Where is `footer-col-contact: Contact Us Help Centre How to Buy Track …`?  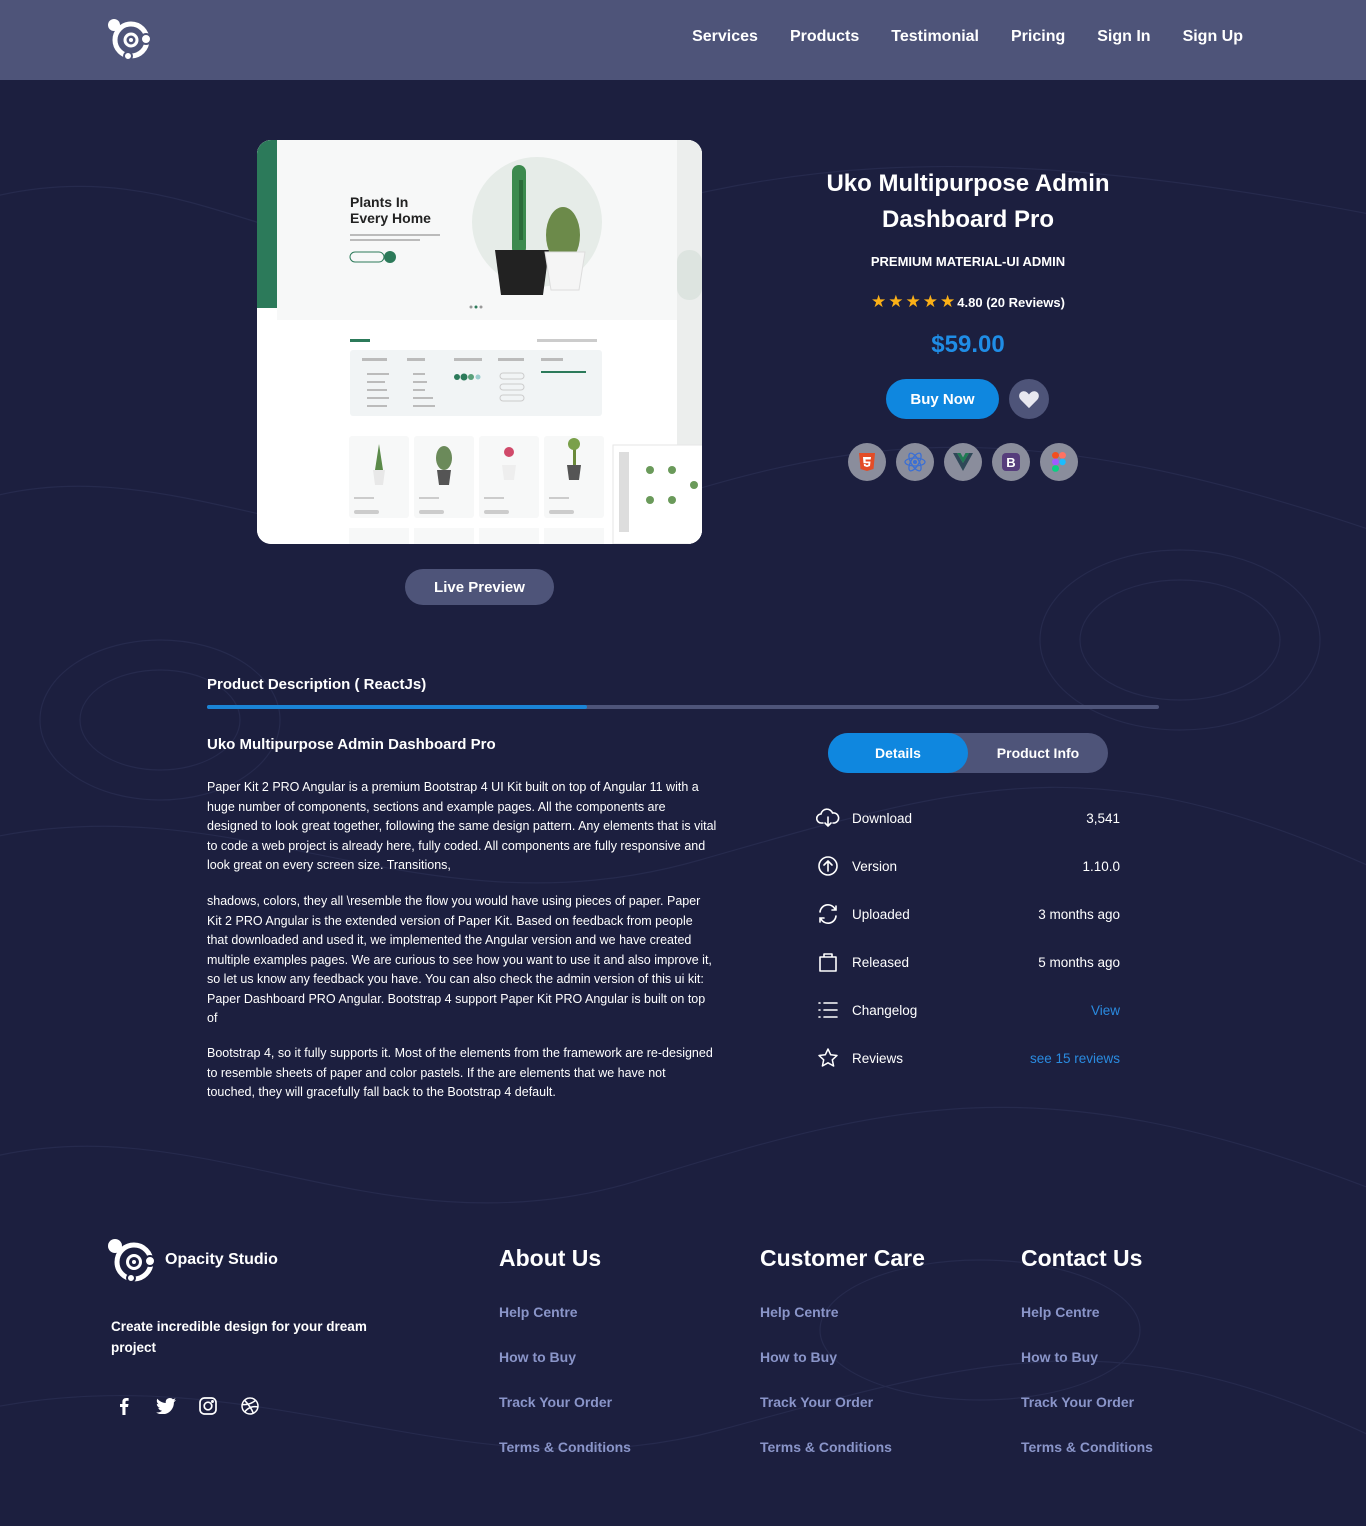
footer-col-contact: Contact Us Help Centre How to Buy Track … is located at coordinates (1087, 1363).